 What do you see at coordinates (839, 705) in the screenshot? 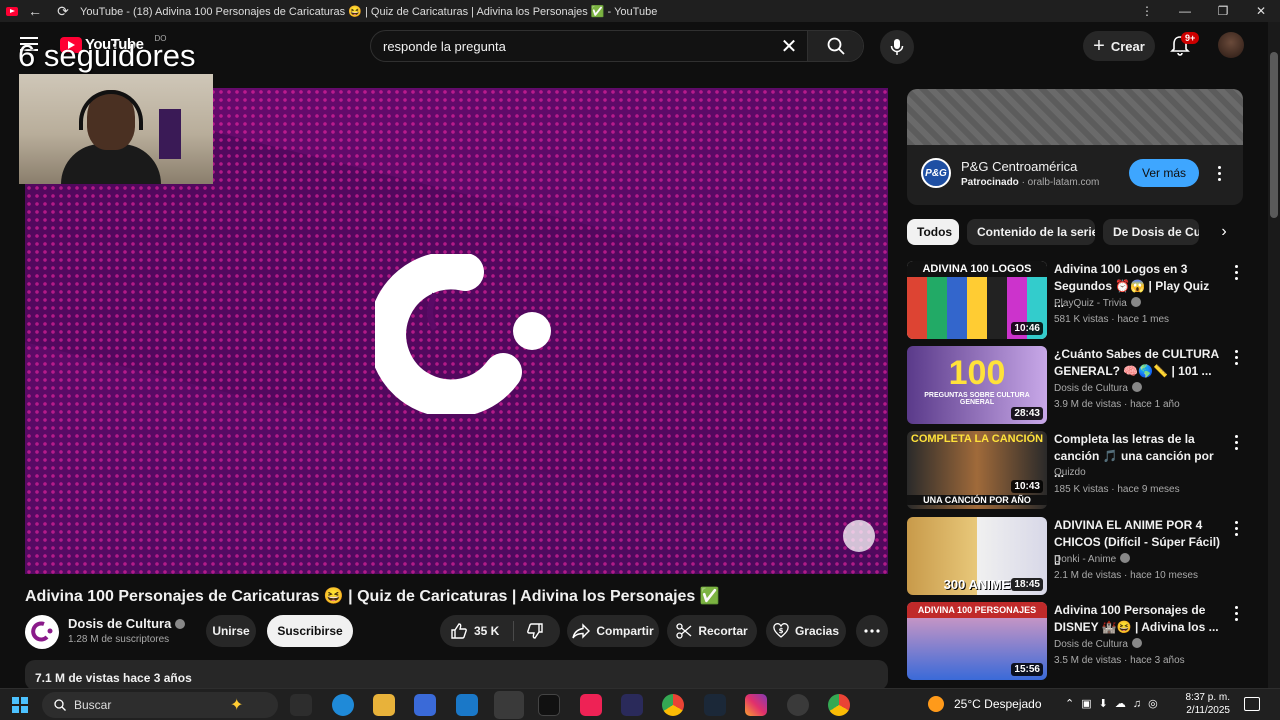
I see `chrome-profile-icon` at bounding box center [839, 705].